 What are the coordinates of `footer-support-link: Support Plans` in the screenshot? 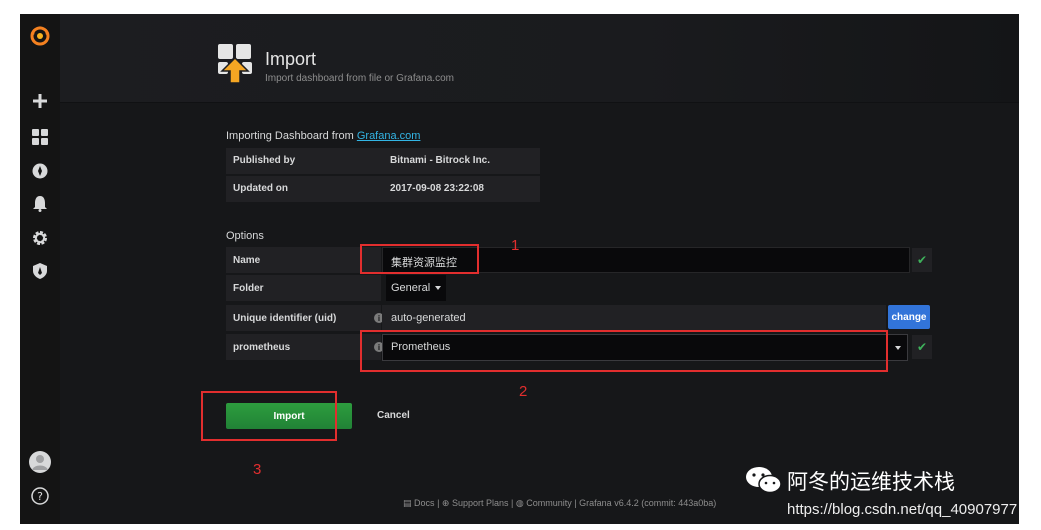 It's located at (480, 503).